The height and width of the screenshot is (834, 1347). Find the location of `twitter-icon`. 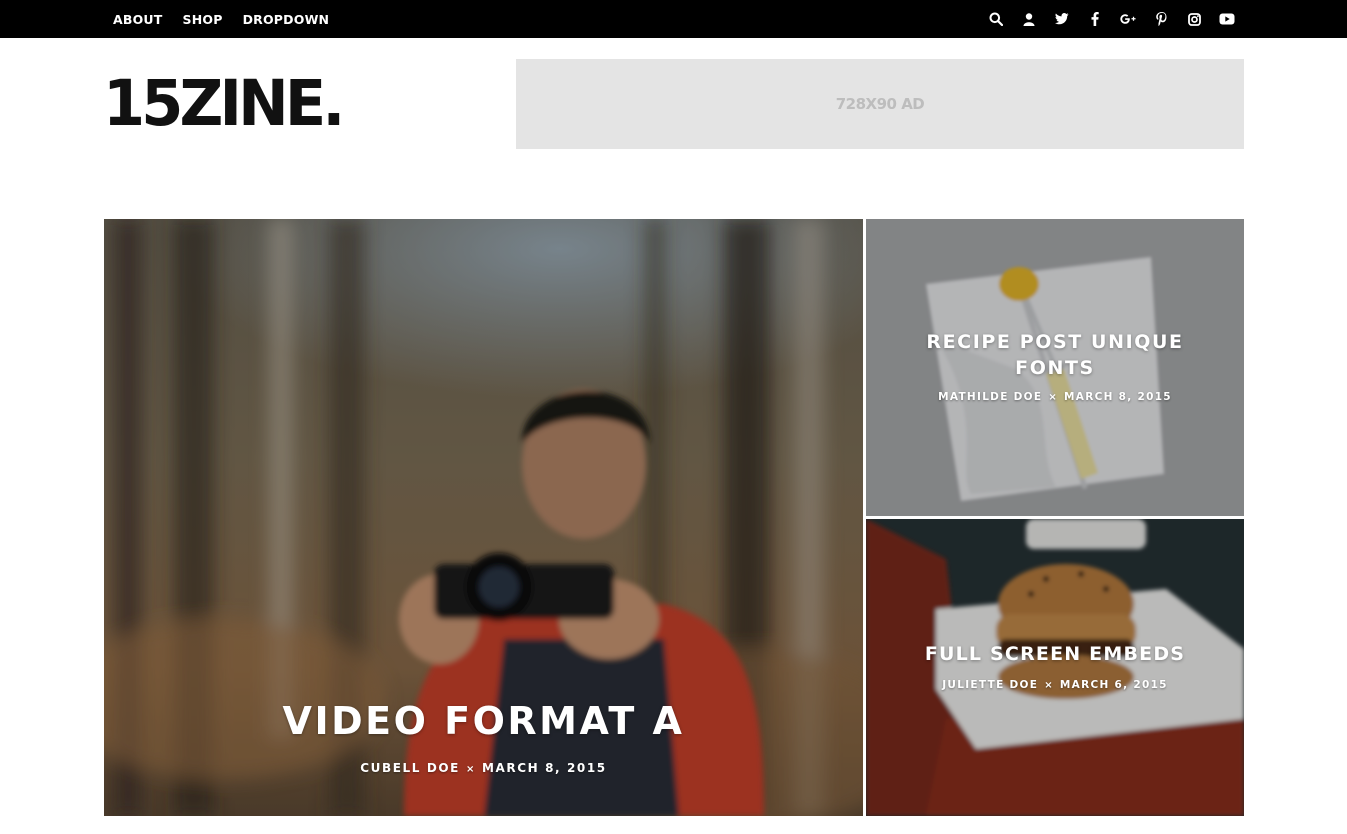

twitter-icon is located at coordinates (1062, 19).